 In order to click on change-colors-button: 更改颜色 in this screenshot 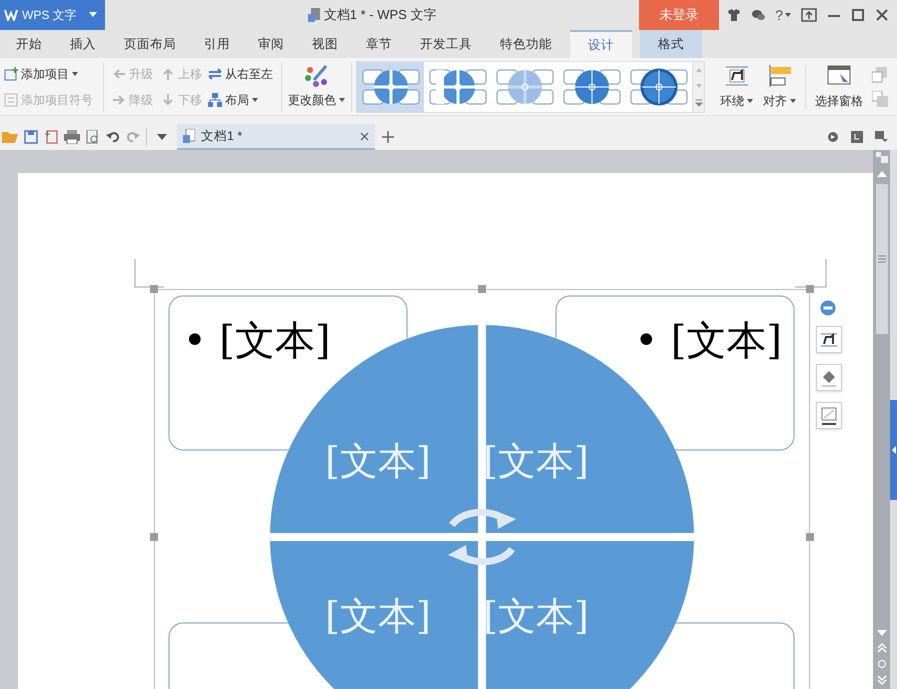, I will do `click(317, 87)`.